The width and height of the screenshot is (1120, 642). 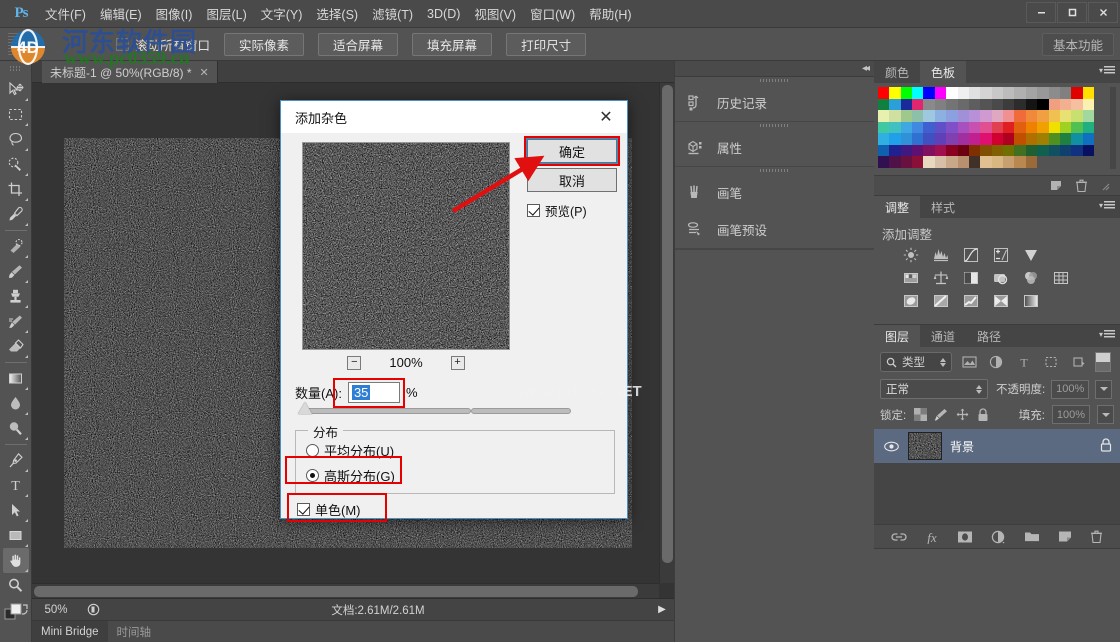 I want to click on tab-channels: 通道, so click(x=943, y=336).